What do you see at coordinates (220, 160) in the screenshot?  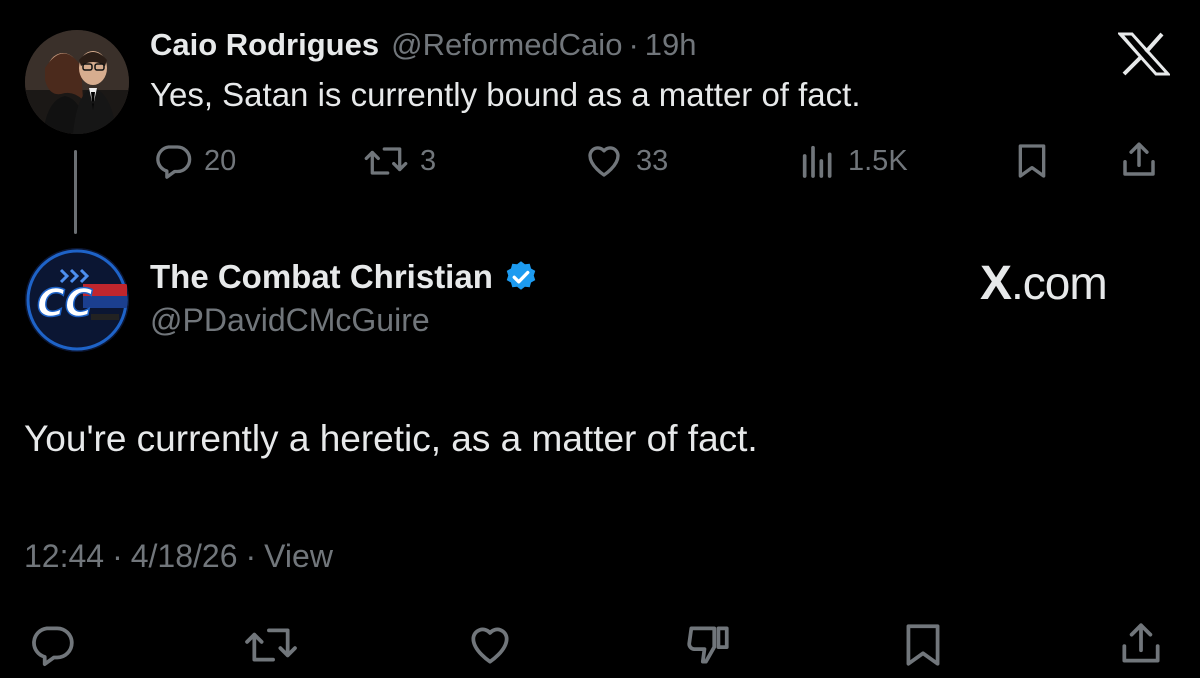 I see `reply-count: 20` at bounding box center [220, 160].